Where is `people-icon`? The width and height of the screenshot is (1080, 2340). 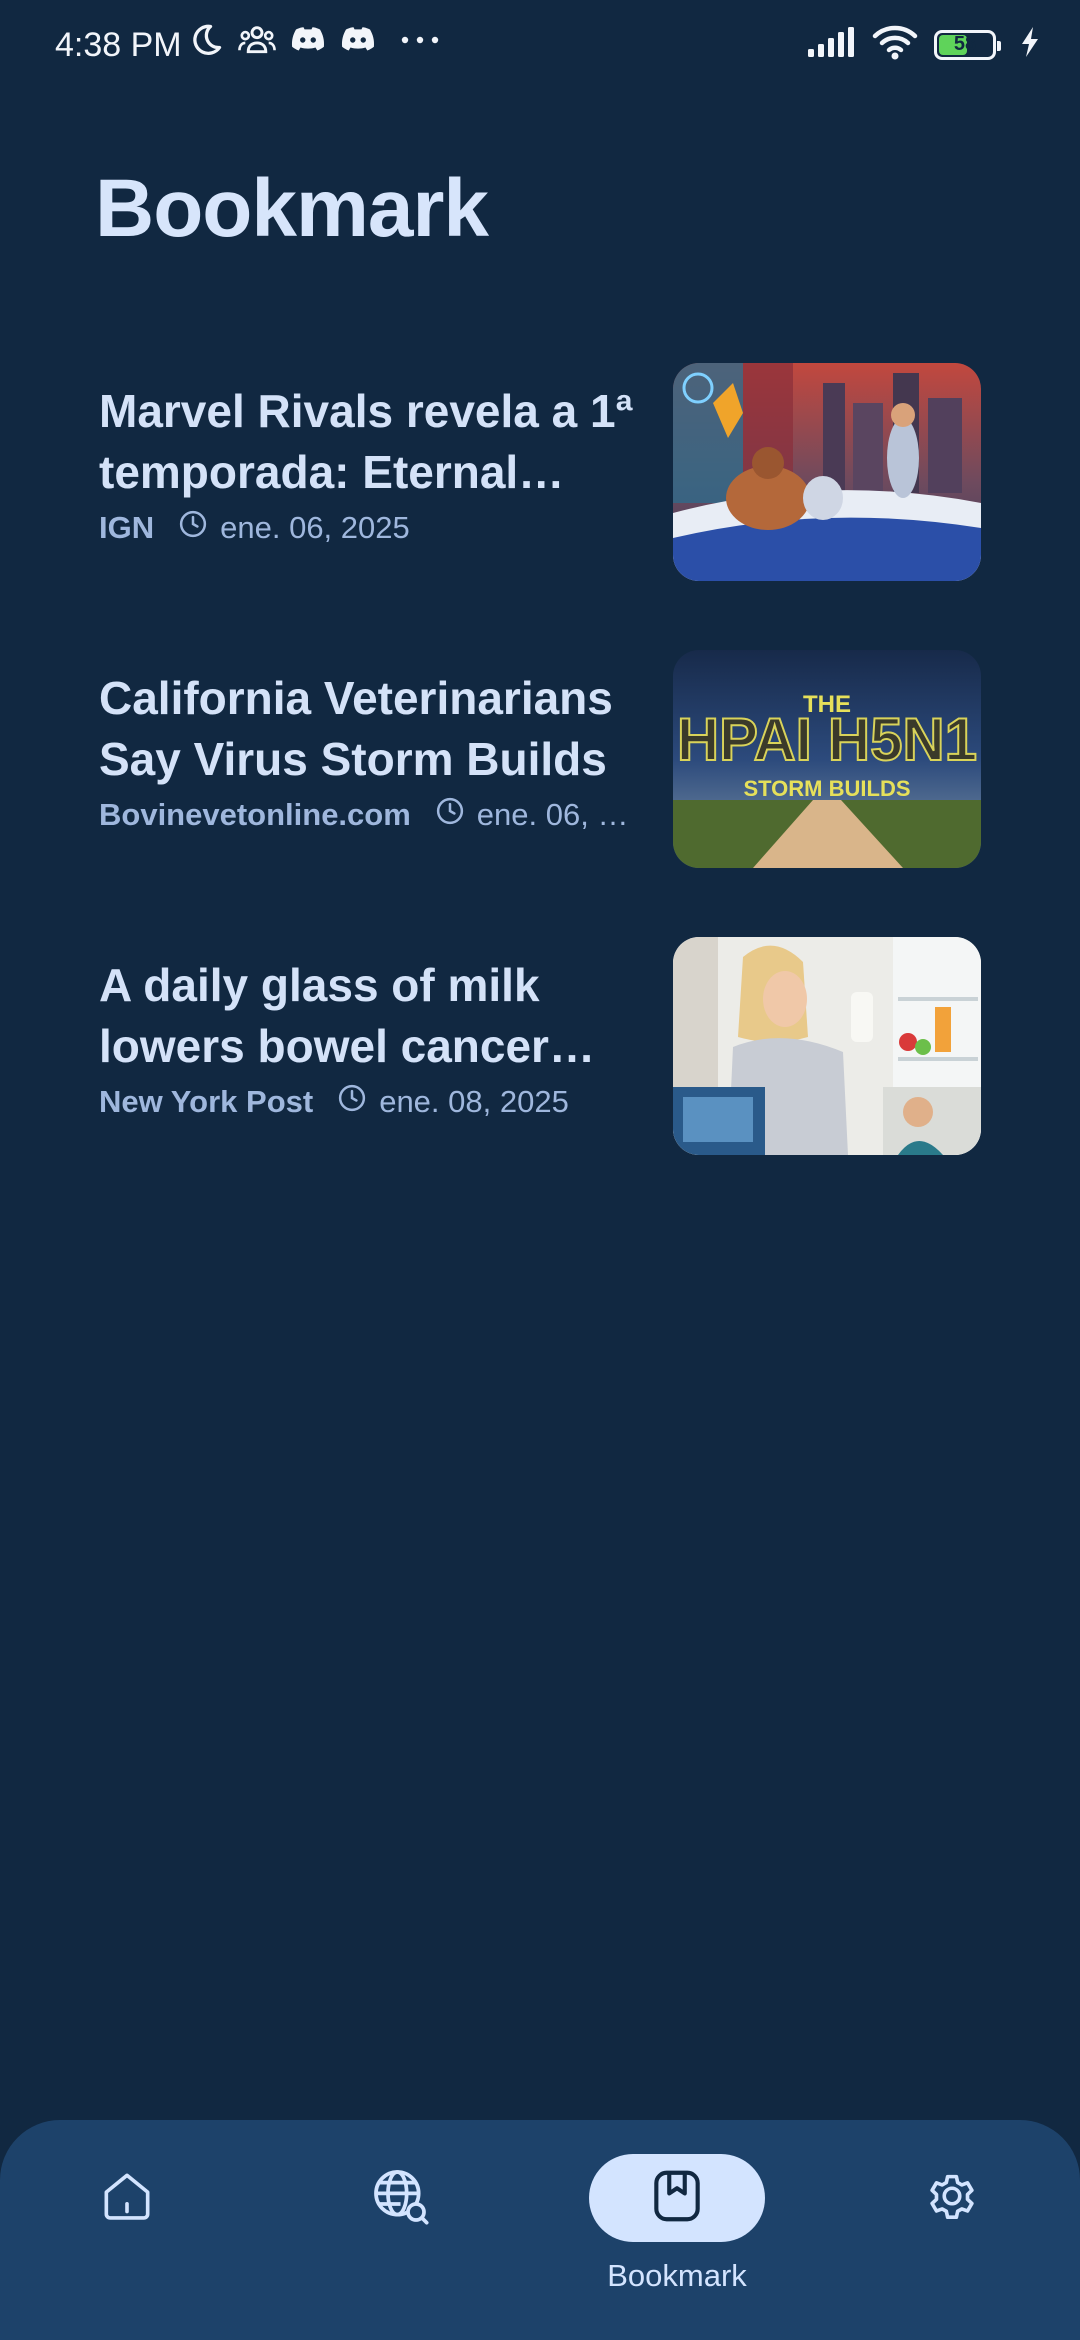 people-icon is located at coordinates (257, 40).